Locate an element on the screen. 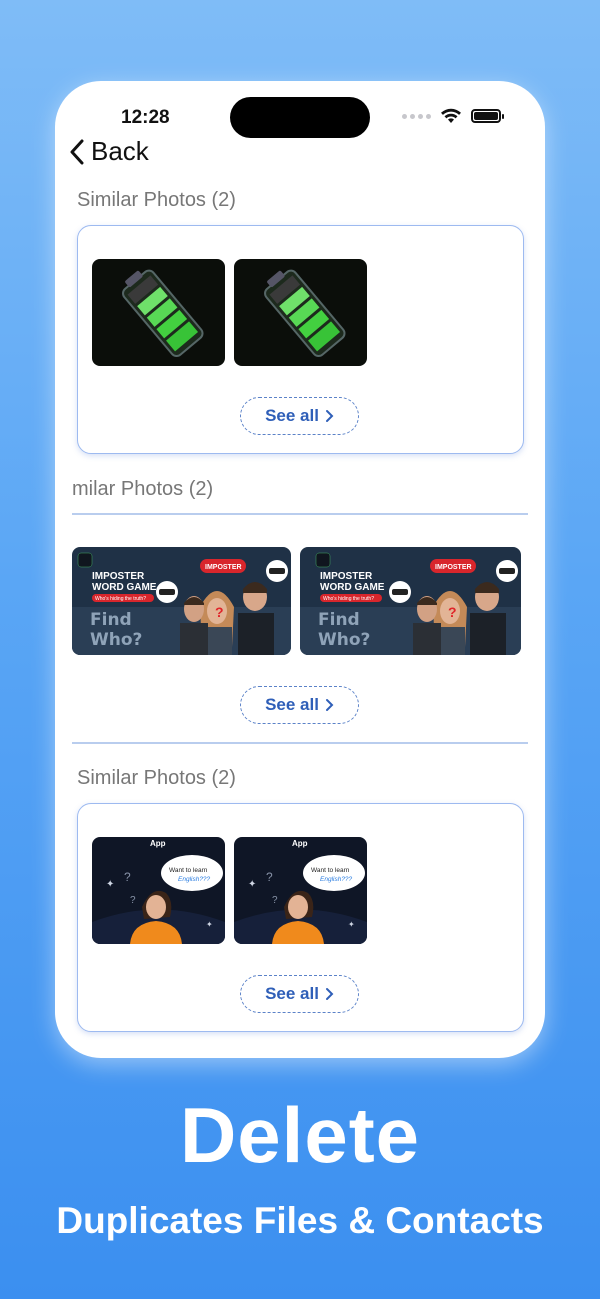 This screenshot has width=600, height=1299. promo-headline: Delete is located at coordinates (300, 1135).